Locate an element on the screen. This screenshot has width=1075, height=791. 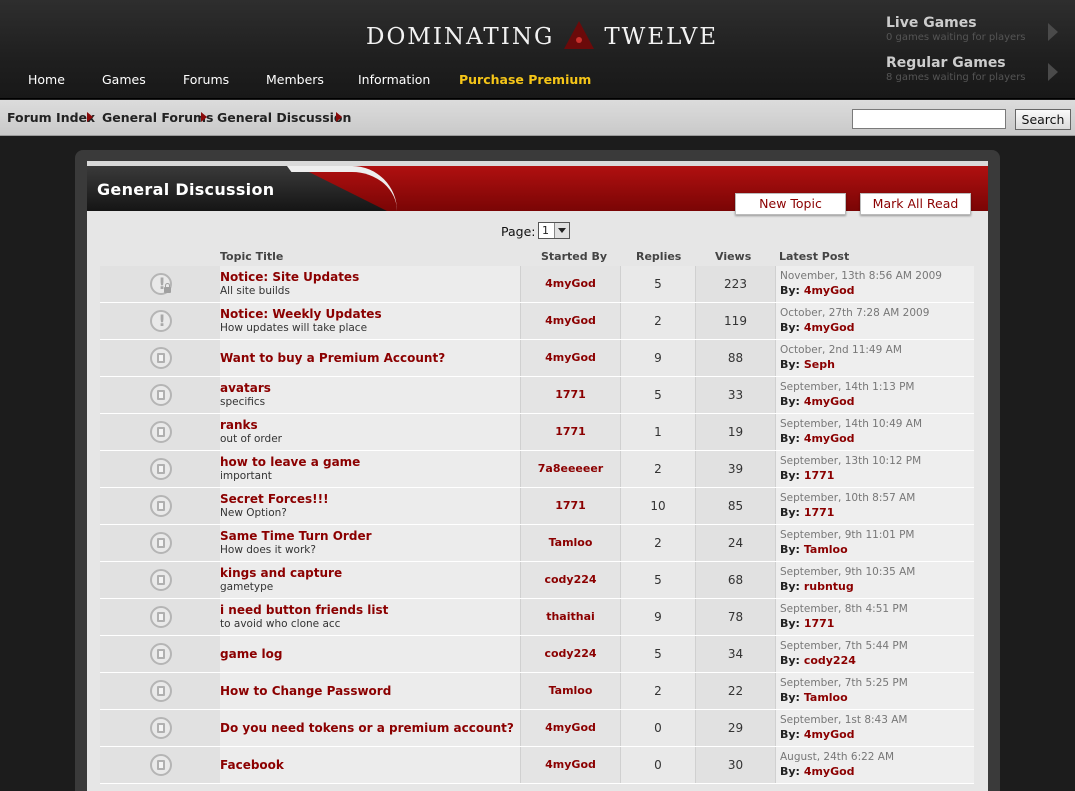
latest-post-date: October, 2nd 11:49 AM is located at coordinates (841, 350).